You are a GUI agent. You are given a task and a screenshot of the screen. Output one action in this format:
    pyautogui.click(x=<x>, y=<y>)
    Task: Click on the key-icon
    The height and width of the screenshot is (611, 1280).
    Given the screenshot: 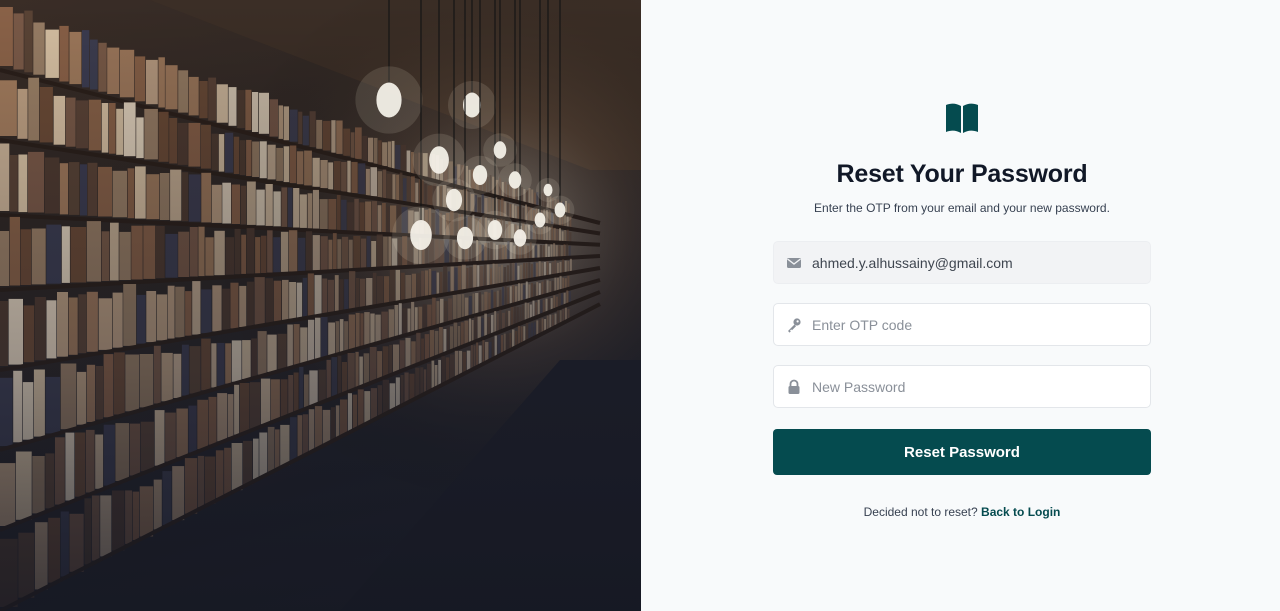 What is the action you would take?
    pyautogui.click(x=794, y=325)
    